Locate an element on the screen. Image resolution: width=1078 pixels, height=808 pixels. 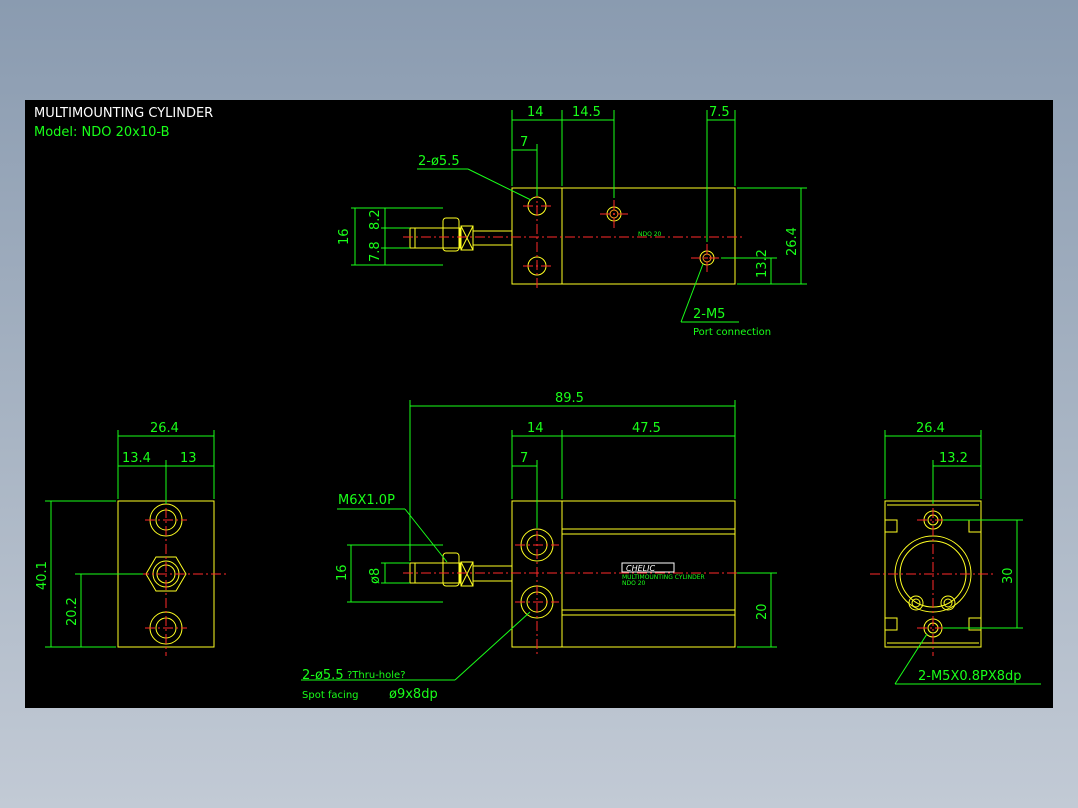
left-end-view: 26.4 13.4 13 40.1 20.2 is located at coordinates (132, 538).